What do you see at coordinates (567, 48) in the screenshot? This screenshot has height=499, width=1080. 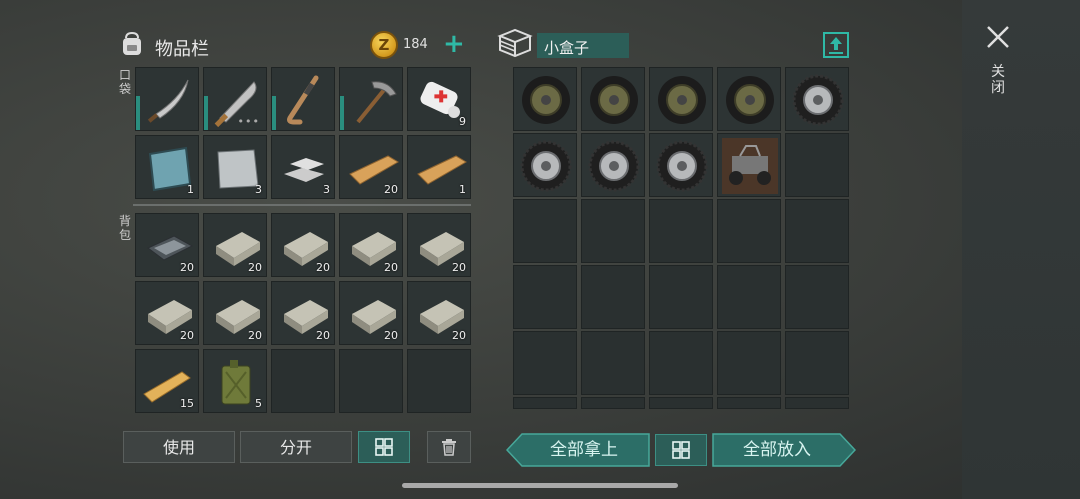 I see `container-title: 小盒子` at bounding box center [567, 48].